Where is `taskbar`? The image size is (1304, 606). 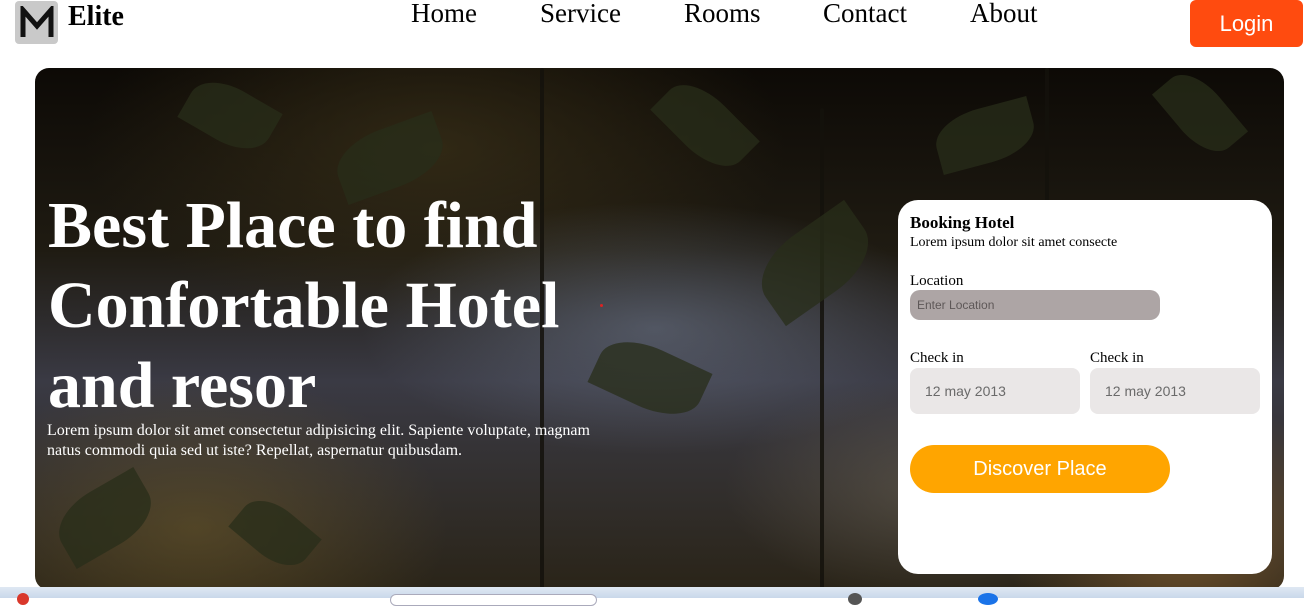 taskbar is located at coordinates (652, 592).